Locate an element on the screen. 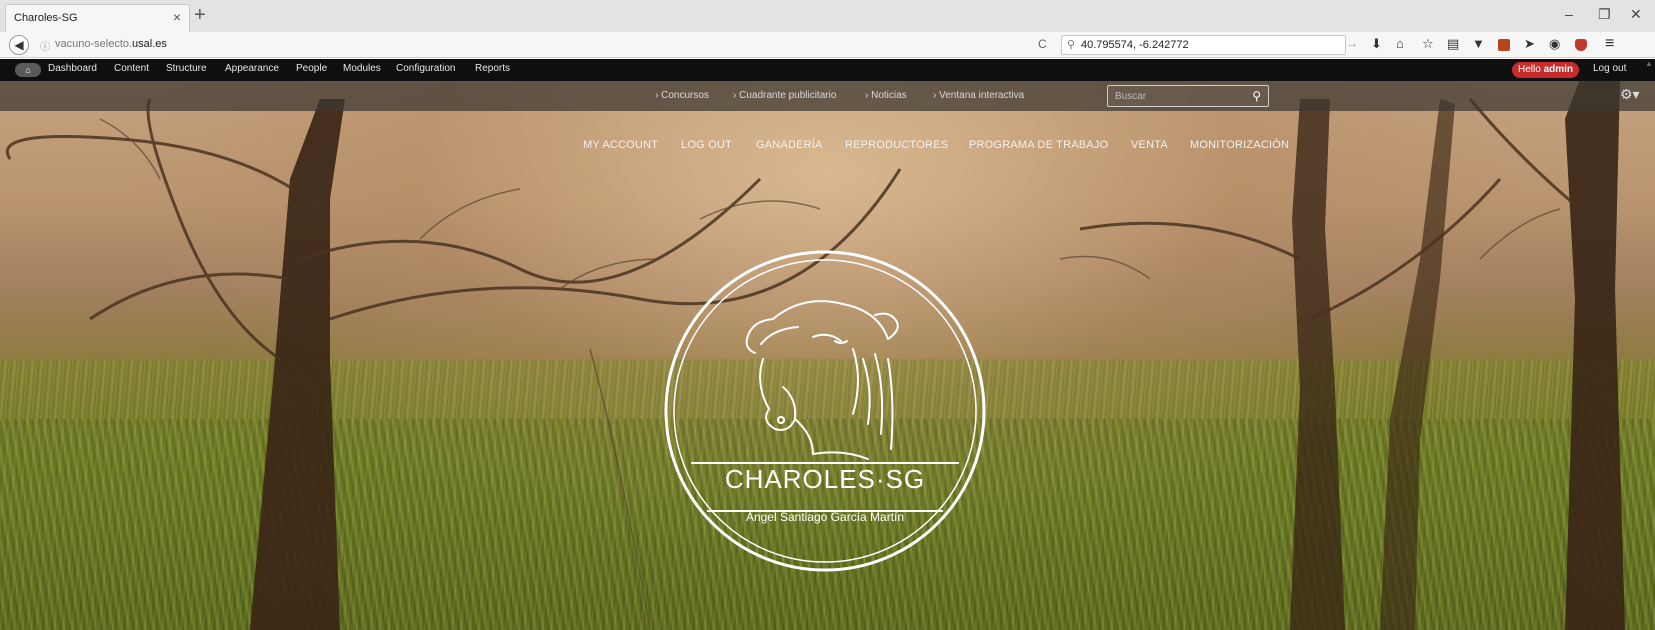 Image resolution: width=1655 pixels, height=630 pixels. admin-item-dashboard: Dashboard is located at coordinates (72, 68).